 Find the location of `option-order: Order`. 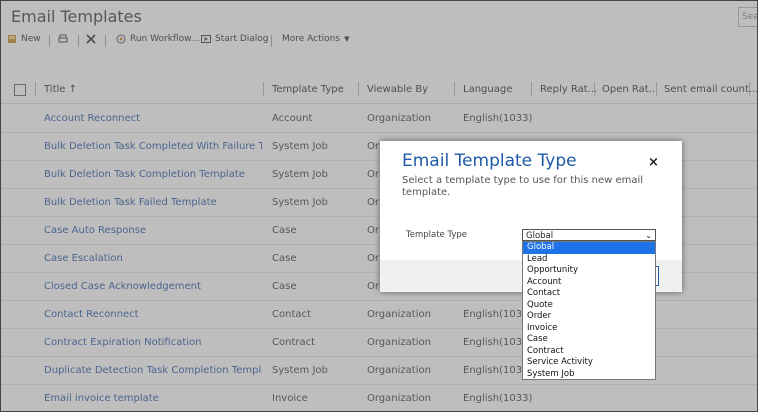

option-order: Order is located at coordinates (589, 317).